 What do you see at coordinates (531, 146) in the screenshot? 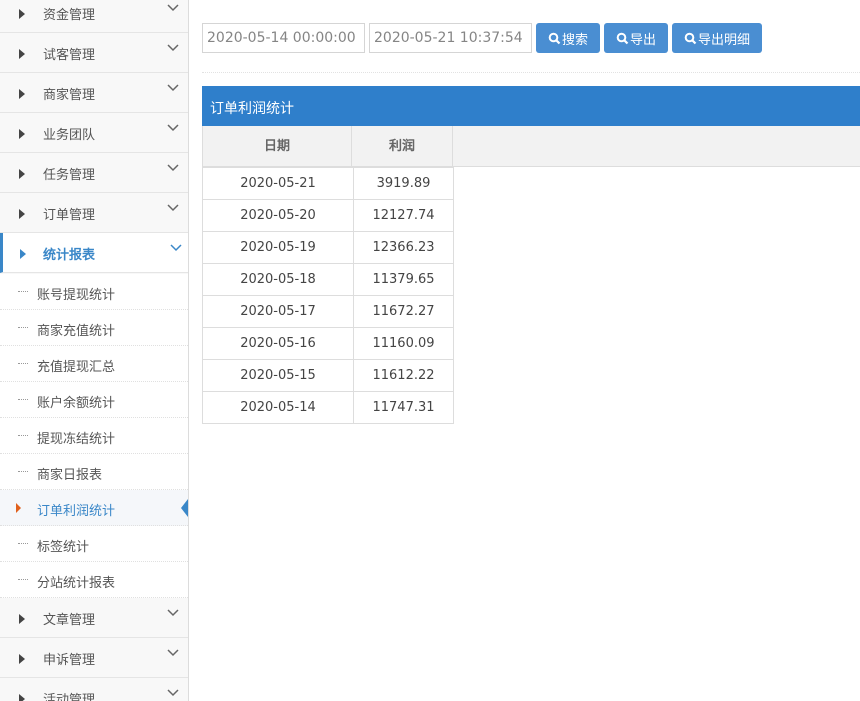
I see `table-header: 日期 利润` at bounding box center [531, 146].